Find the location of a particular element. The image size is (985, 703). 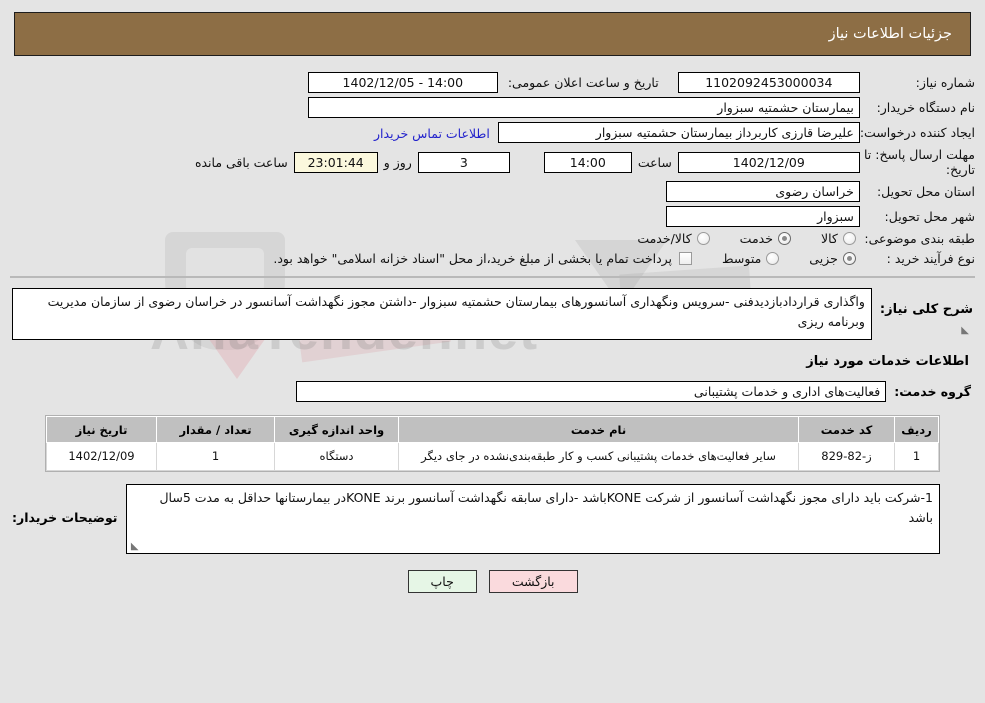

city-value: سبزوار is located at coordinates (762, 216).